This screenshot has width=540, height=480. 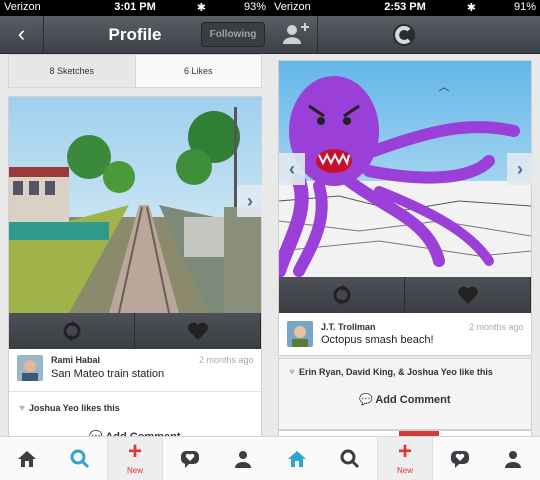 What do you see at coordinates (233, 34) in the screenshot?
I see `following-button: Following` at bounding box center [233, 34].